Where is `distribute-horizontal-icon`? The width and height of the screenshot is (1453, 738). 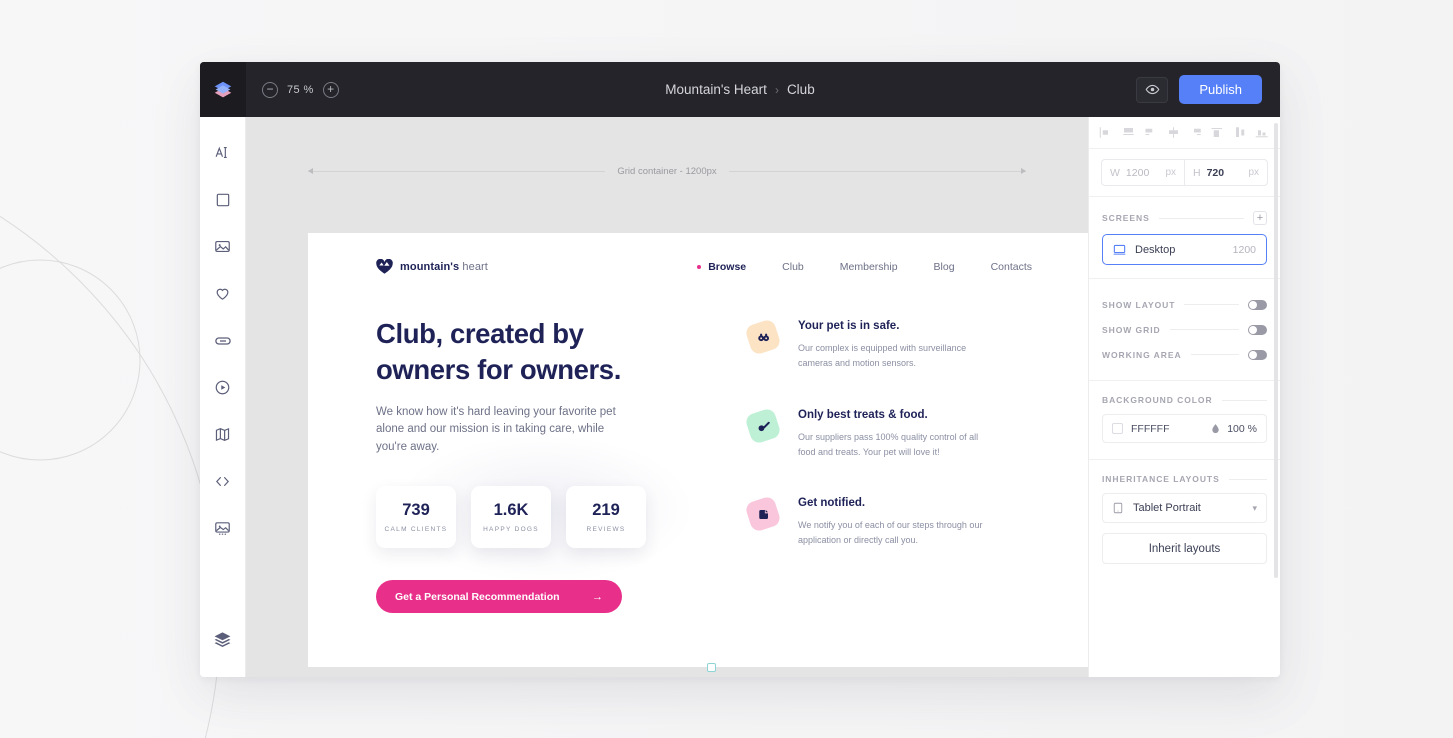 distribute-horizontal-icon is located at coordinates (1173, 132).